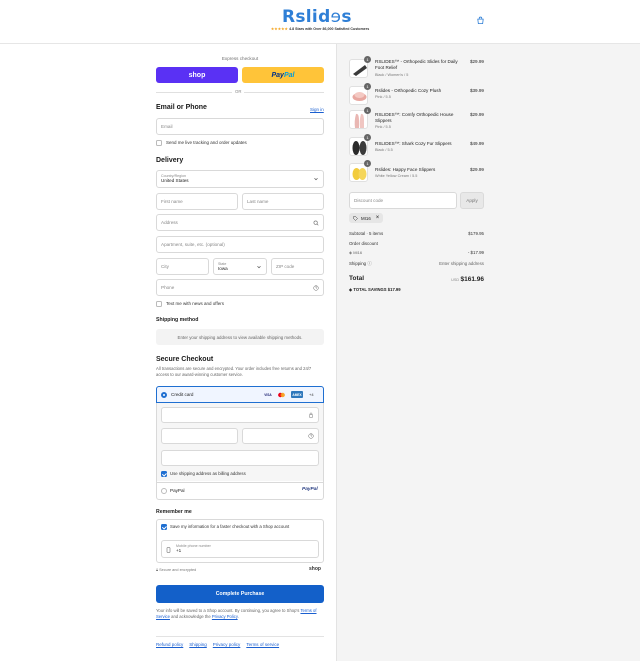  What do you see at coordinates (262, 644) in the screenshot?
I see `terms-of-service-footer-link: Terms of service` at bounding box center [262, 644].